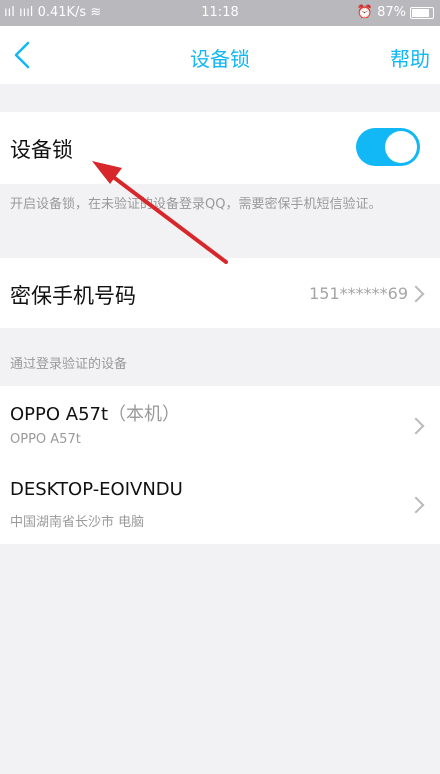 This screenshot has height=774, width=440. What do you see at coordinates (391, 12) in the screenshot?
I see `battery-percent: 87%` at bounding box center [391, 12].